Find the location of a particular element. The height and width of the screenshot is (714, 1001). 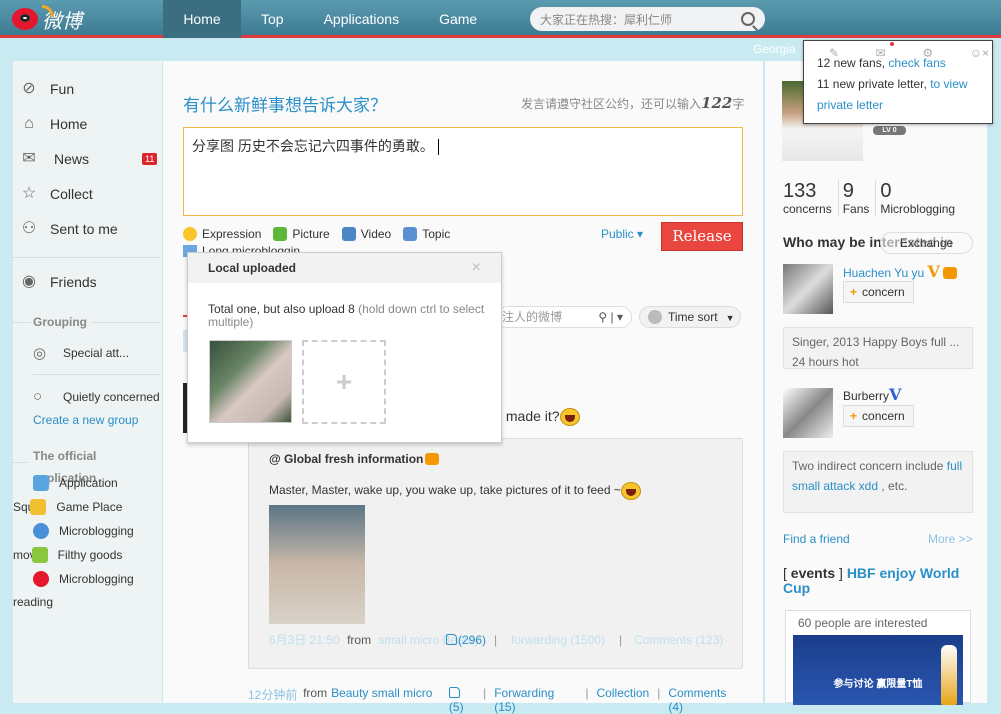

app-microblogging-reading: Microblogging is located at coordinates (83, 579).